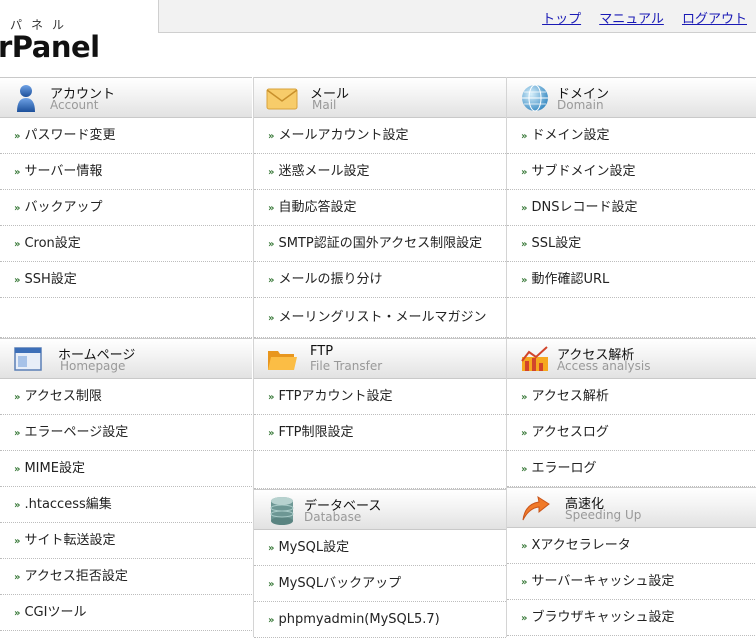 The width and height of the screenshot is (756, 638). What do you see at coordinates (580, 105) in the screenshot?
I see `section-subtitle: Domain` at bounding box center [580, 105].